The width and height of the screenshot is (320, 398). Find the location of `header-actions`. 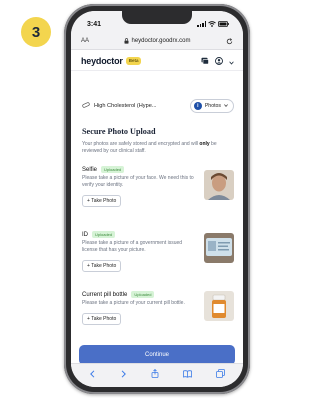

header-actions is located at coordinates (217, 61).